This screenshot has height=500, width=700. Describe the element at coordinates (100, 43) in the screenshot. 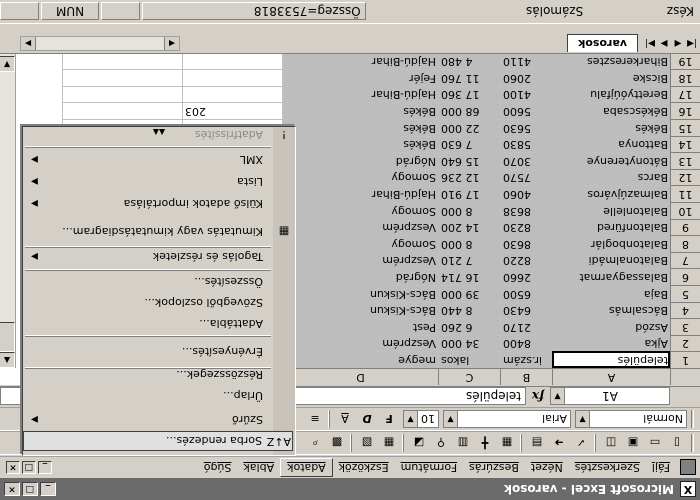

I see `horizontal-scrollbar: ◀ ▶` at that location.